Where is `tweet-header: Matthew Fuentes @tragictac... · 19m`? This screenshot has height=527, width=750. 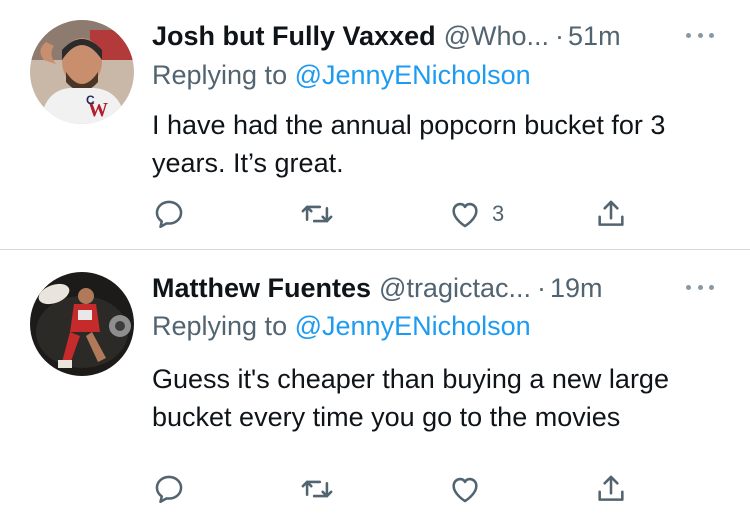 tweet-header: Matthew Fuentes @tragictac... · 19m is located at coordinates (433, 288).